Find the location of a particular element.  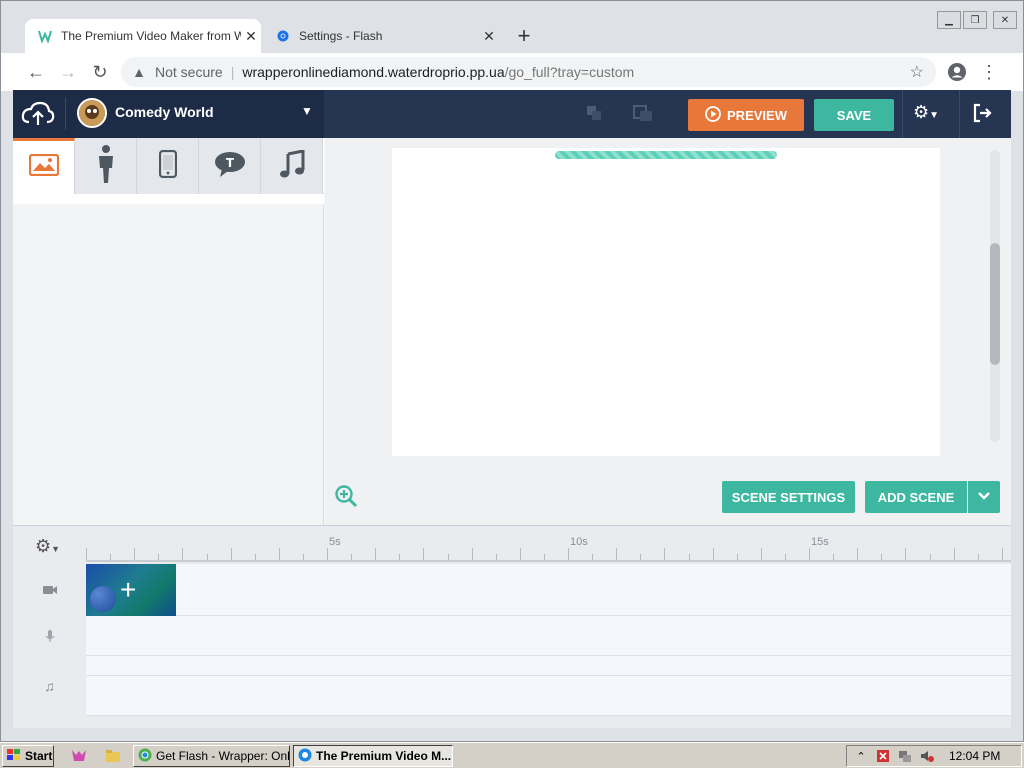

tab-title: The Premium Video Maker from Wr is located at coordinates (151, 36).